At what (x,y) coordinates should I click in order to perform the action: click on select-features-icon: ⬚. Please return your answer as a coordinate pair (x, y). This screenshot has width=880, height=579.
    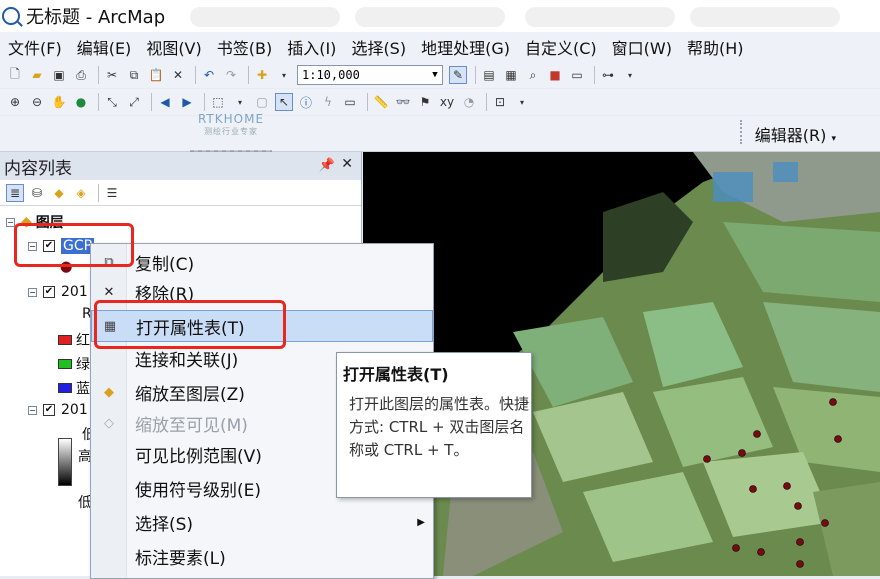
    Looking at the image, I should click on (218, 102).